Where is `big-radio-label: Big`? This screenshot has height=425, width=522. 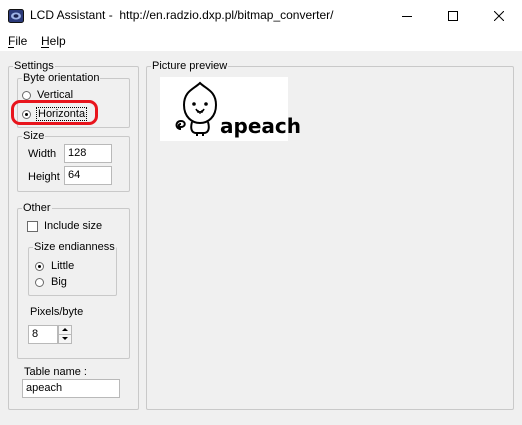 big-radio-label: Big is located at coordinates (59, 282).